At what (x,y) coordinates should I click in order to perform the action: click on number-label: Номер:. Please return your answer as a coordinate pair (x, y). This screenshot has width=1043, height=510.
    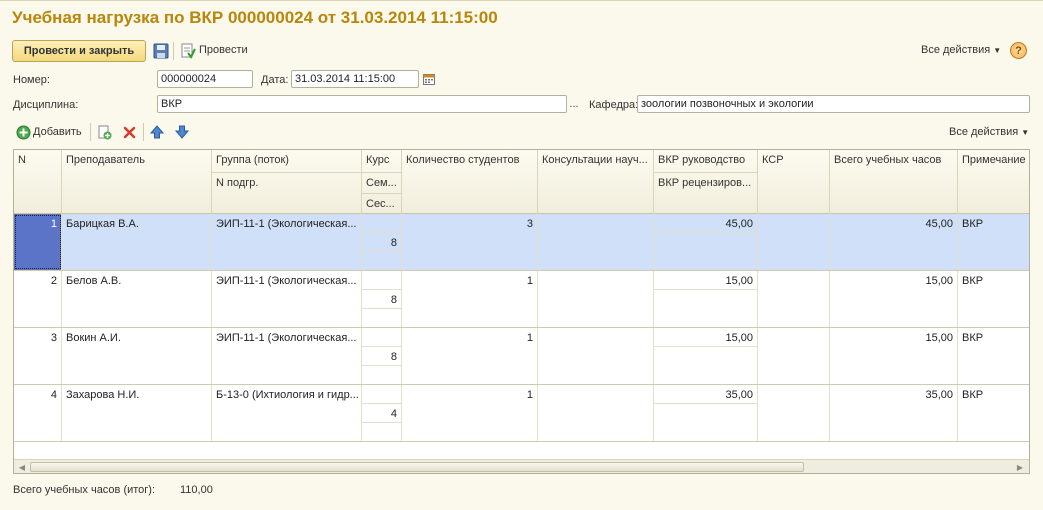
    Looking at the image, I should click on (31, 80).